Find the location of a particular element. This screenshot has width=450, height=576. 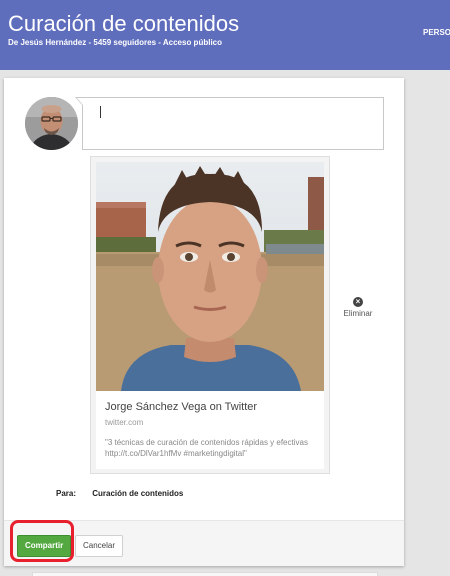

side-background is located at coordinates (427, 323).